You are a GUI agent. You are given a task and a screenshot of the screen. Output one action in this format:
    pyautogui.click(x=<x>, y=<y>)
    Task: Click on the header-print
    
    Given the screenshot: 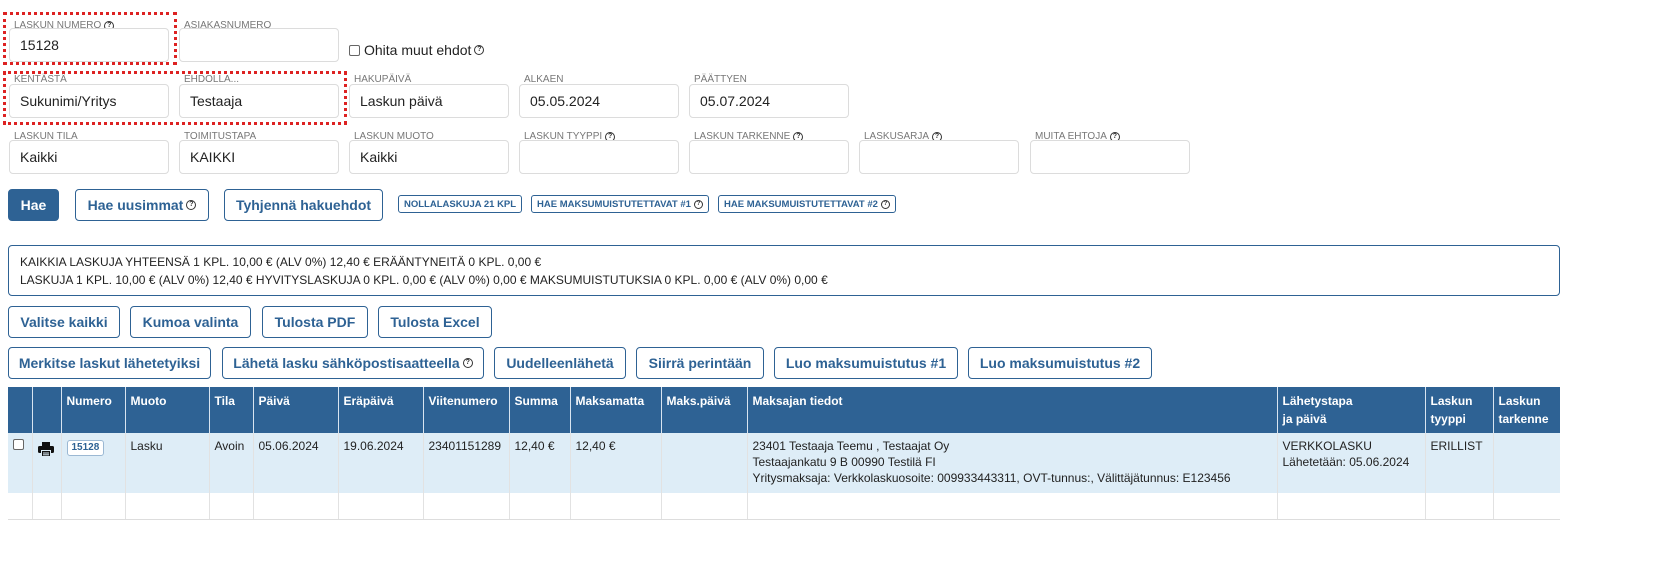 What is the action you would take?
    pyautogui.click(x=47, y=410)
    